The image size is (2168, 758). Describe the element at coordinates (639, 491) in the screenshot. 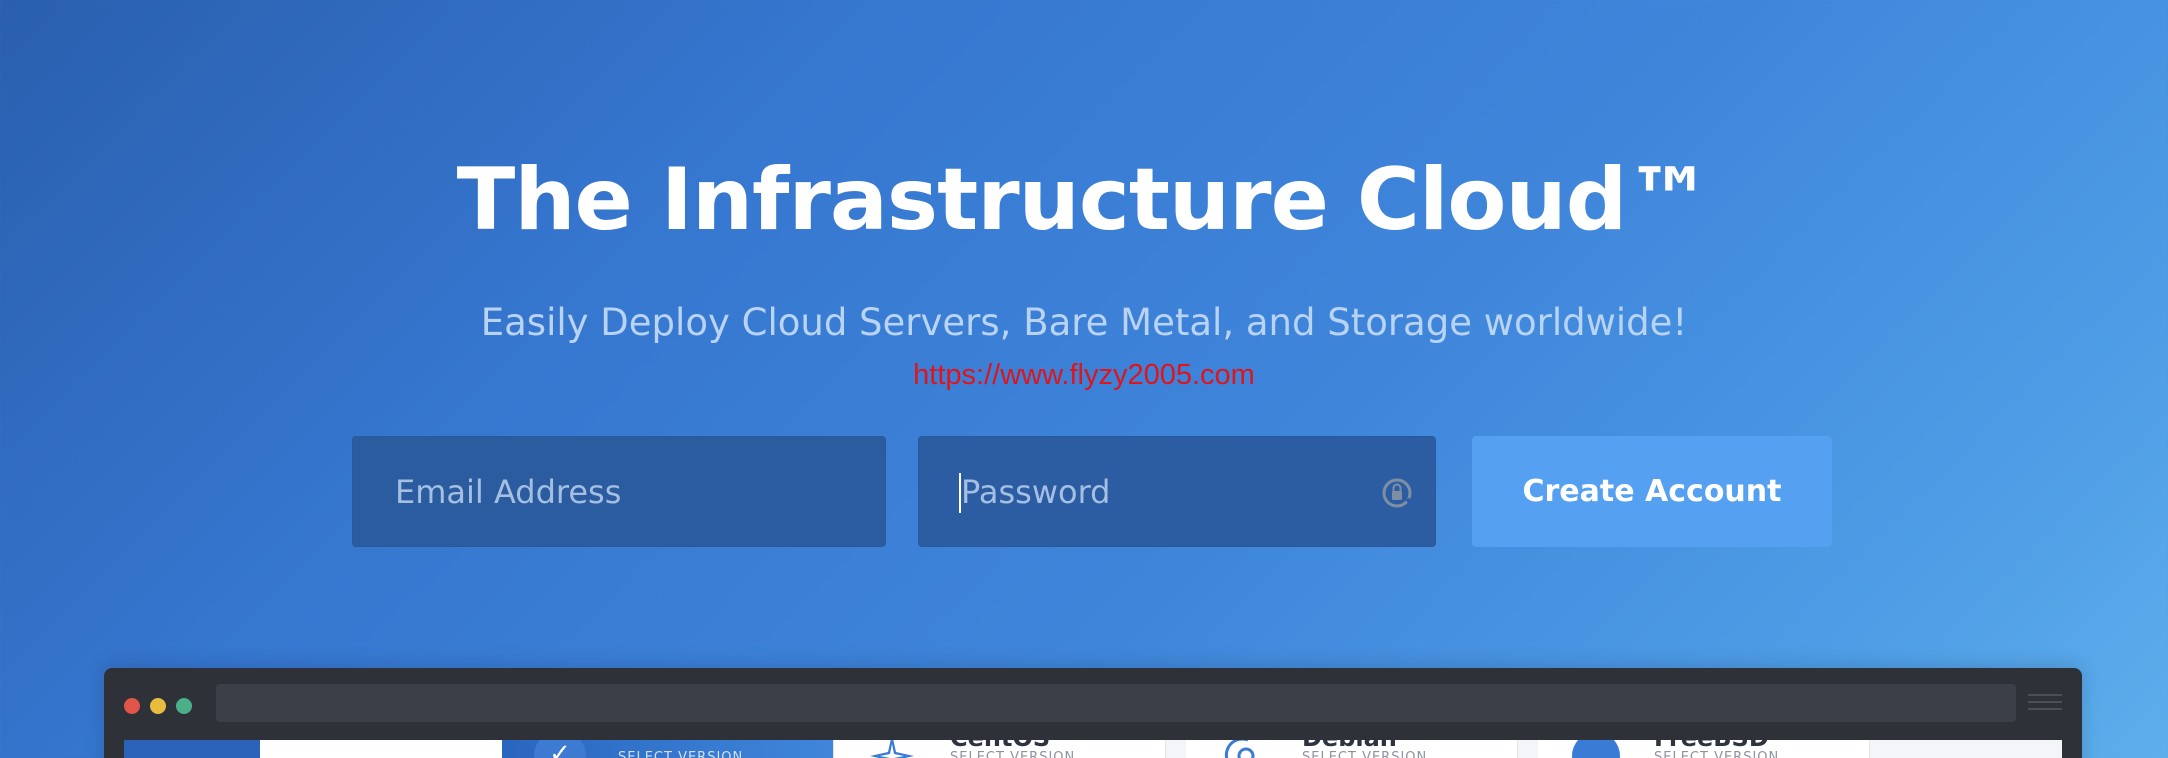

I see `email-input` at that location.